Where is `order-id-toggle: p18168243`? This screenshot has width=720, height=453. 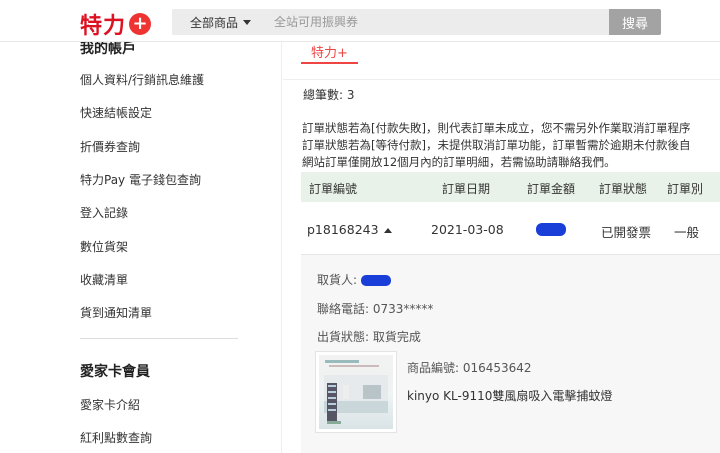
order-id-toggle: p18168243 is located at coordinates (349, 229).